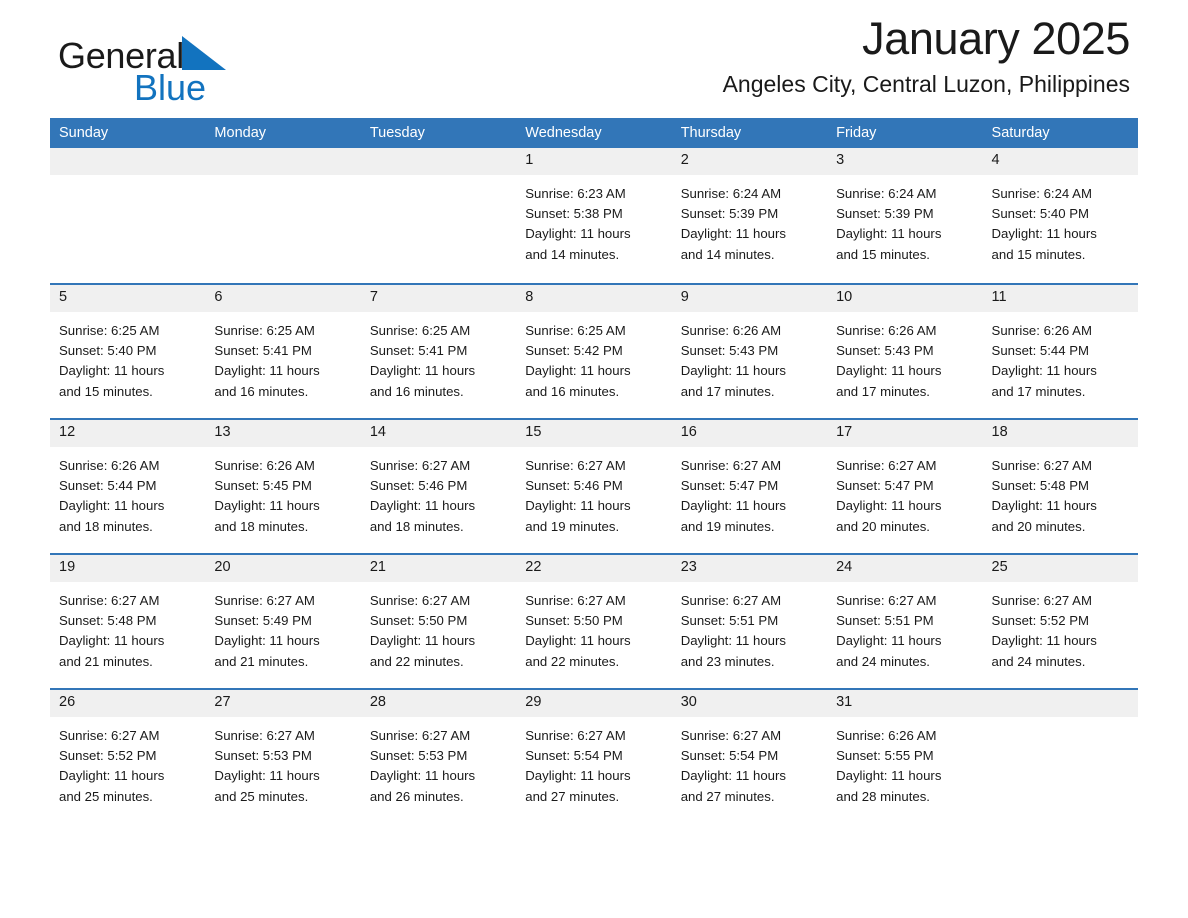  What do you see at coordinates (594, 161) in the screenshot?
I see `day-number: 1` at bounding box center [594, 161].